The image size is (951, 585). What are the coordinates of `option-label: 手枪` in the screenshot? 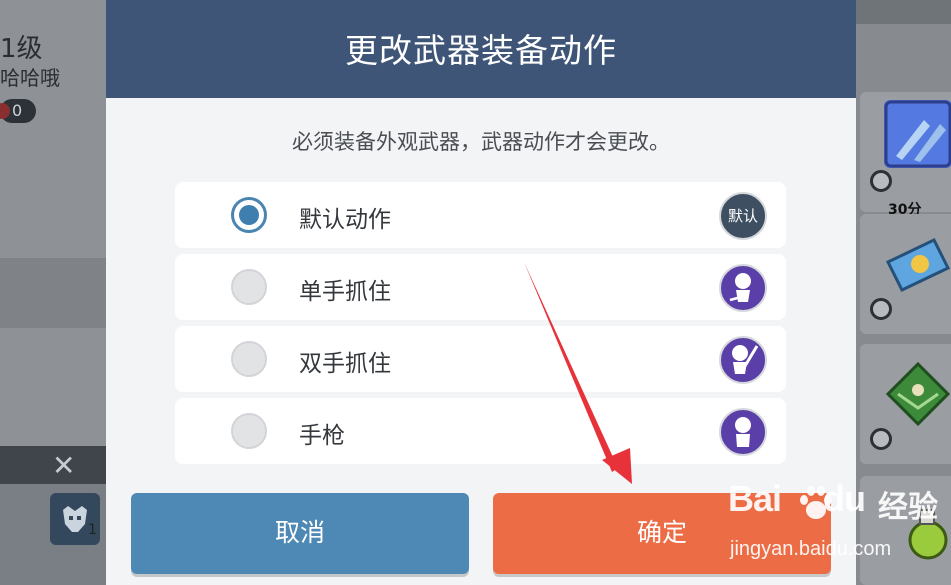 It's located at (322, 436).